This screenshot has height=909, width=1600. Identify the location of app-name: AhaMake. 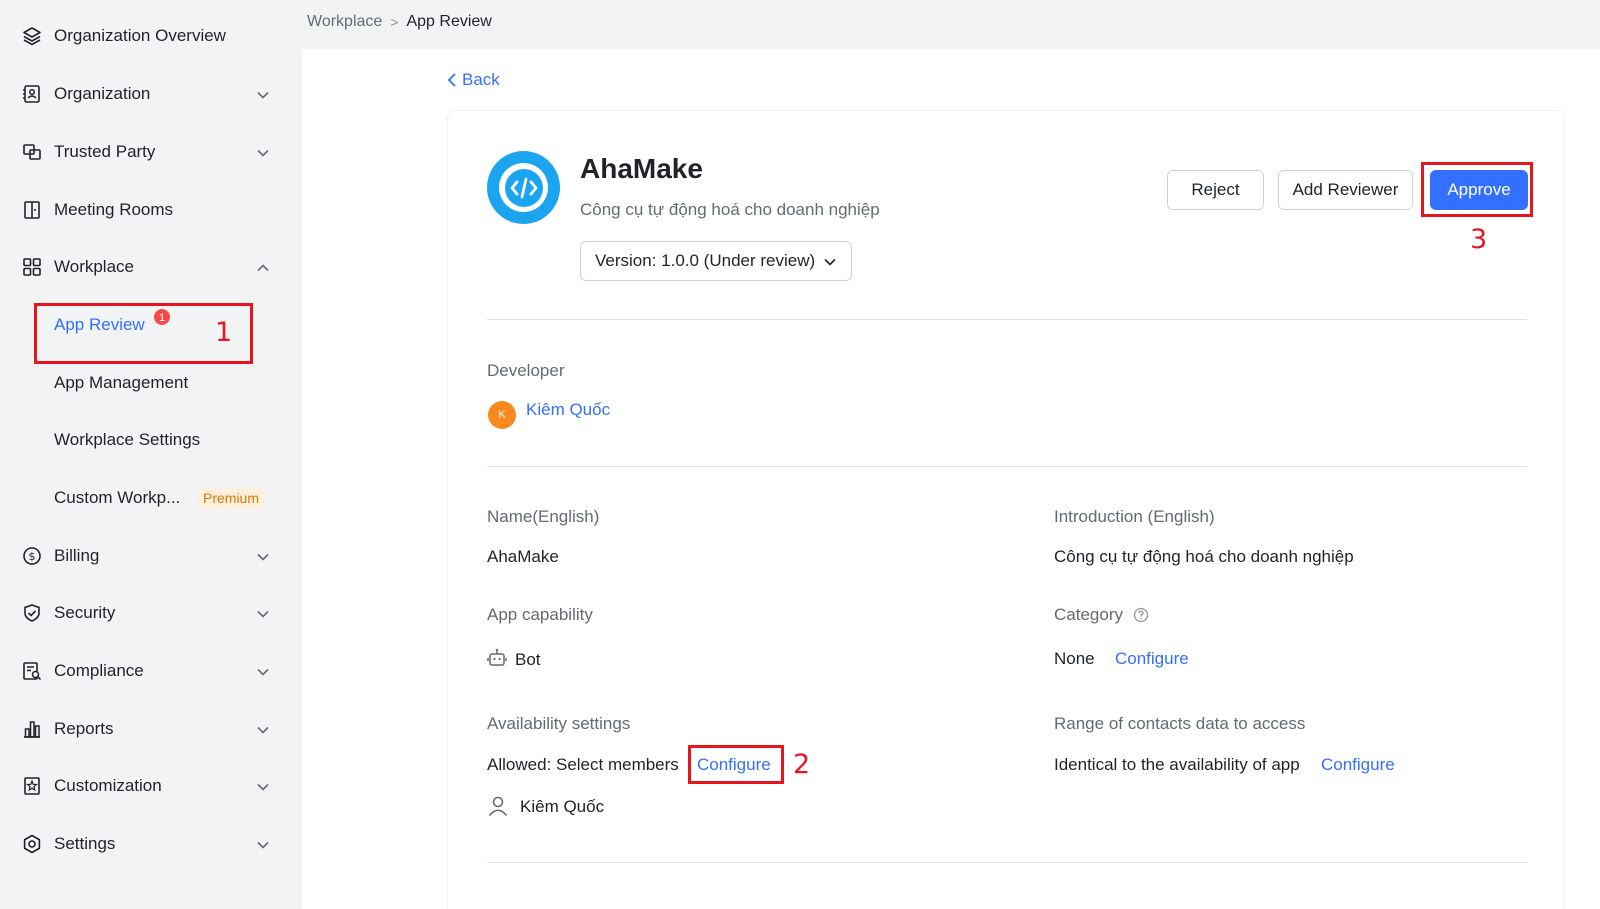
(641, 168).